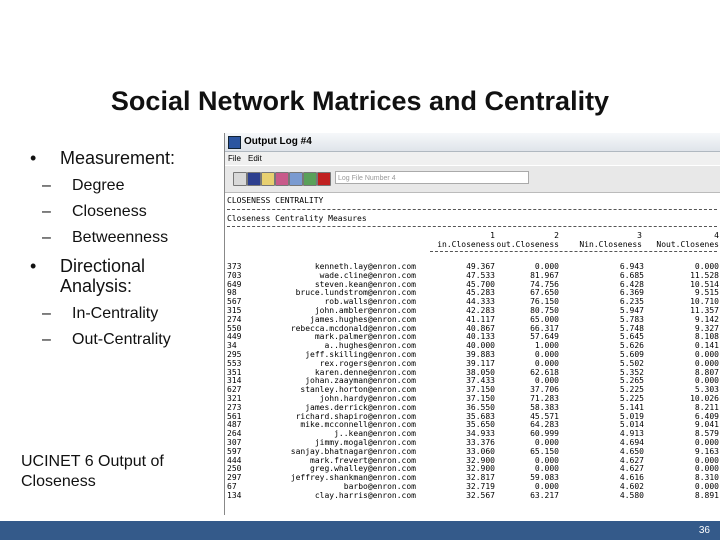  I want to click on column-label: Nout.Closenes, so click(687, 245).